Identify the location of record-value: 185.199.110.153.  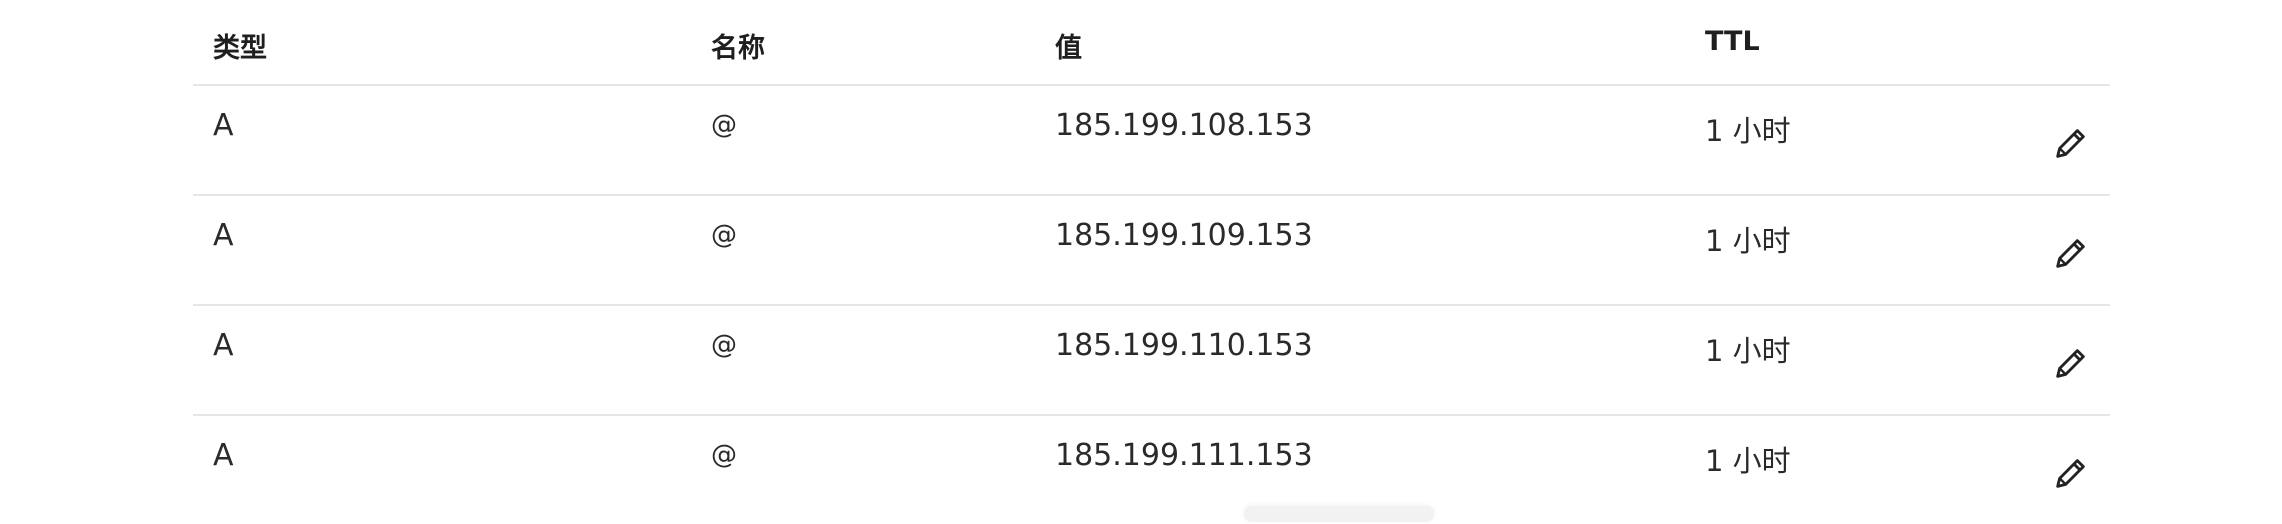
(1184, 345).